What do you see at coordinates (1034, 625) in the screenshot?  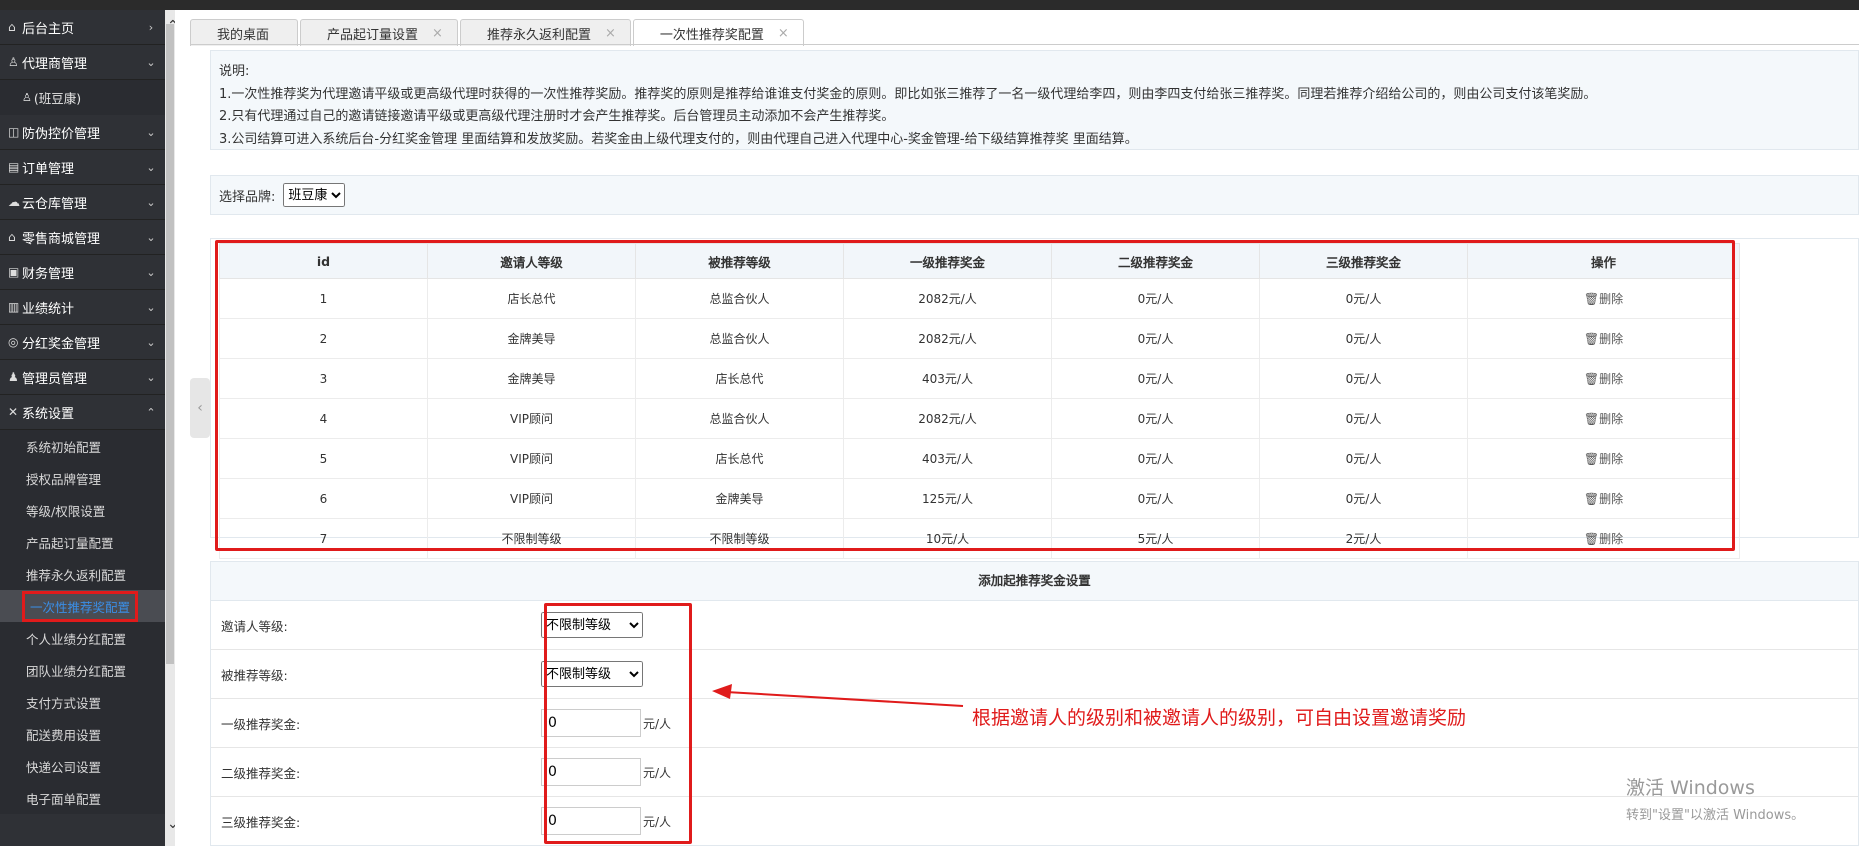 I see `form-row-inviter: 邀请人等级: 不限制等级` at bounding box center [1034, 625].